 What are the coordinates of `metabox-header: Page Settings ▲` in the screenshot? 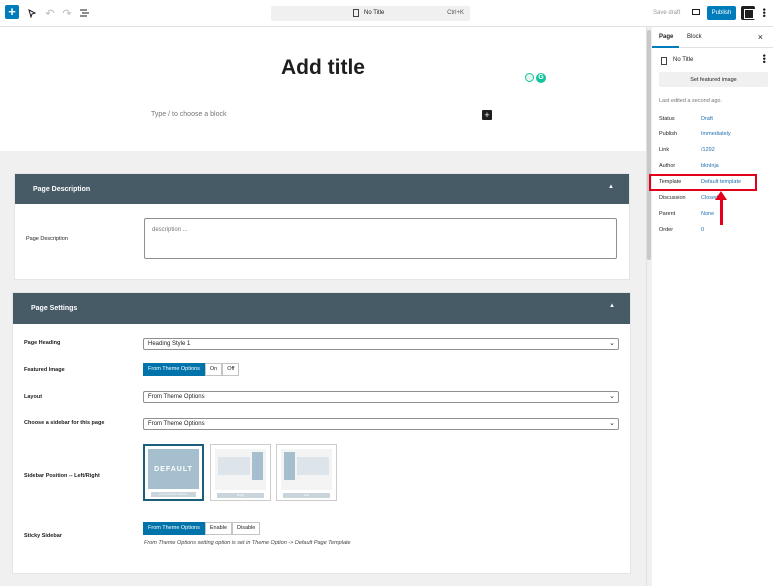 It's located at (321, 308).